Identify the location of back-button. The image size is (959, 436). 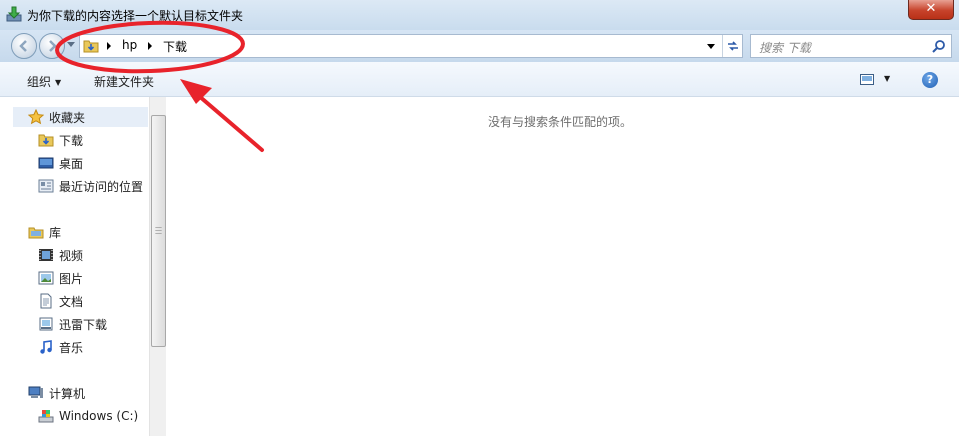
(24, 46).